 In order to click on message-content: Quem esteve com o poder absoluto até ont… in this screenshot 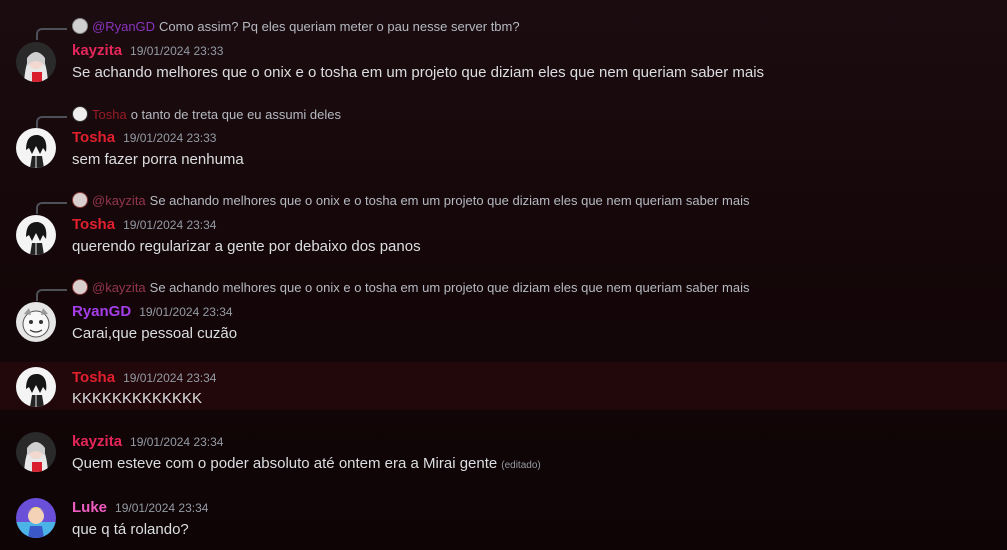, I will do `click(306, 463)`.